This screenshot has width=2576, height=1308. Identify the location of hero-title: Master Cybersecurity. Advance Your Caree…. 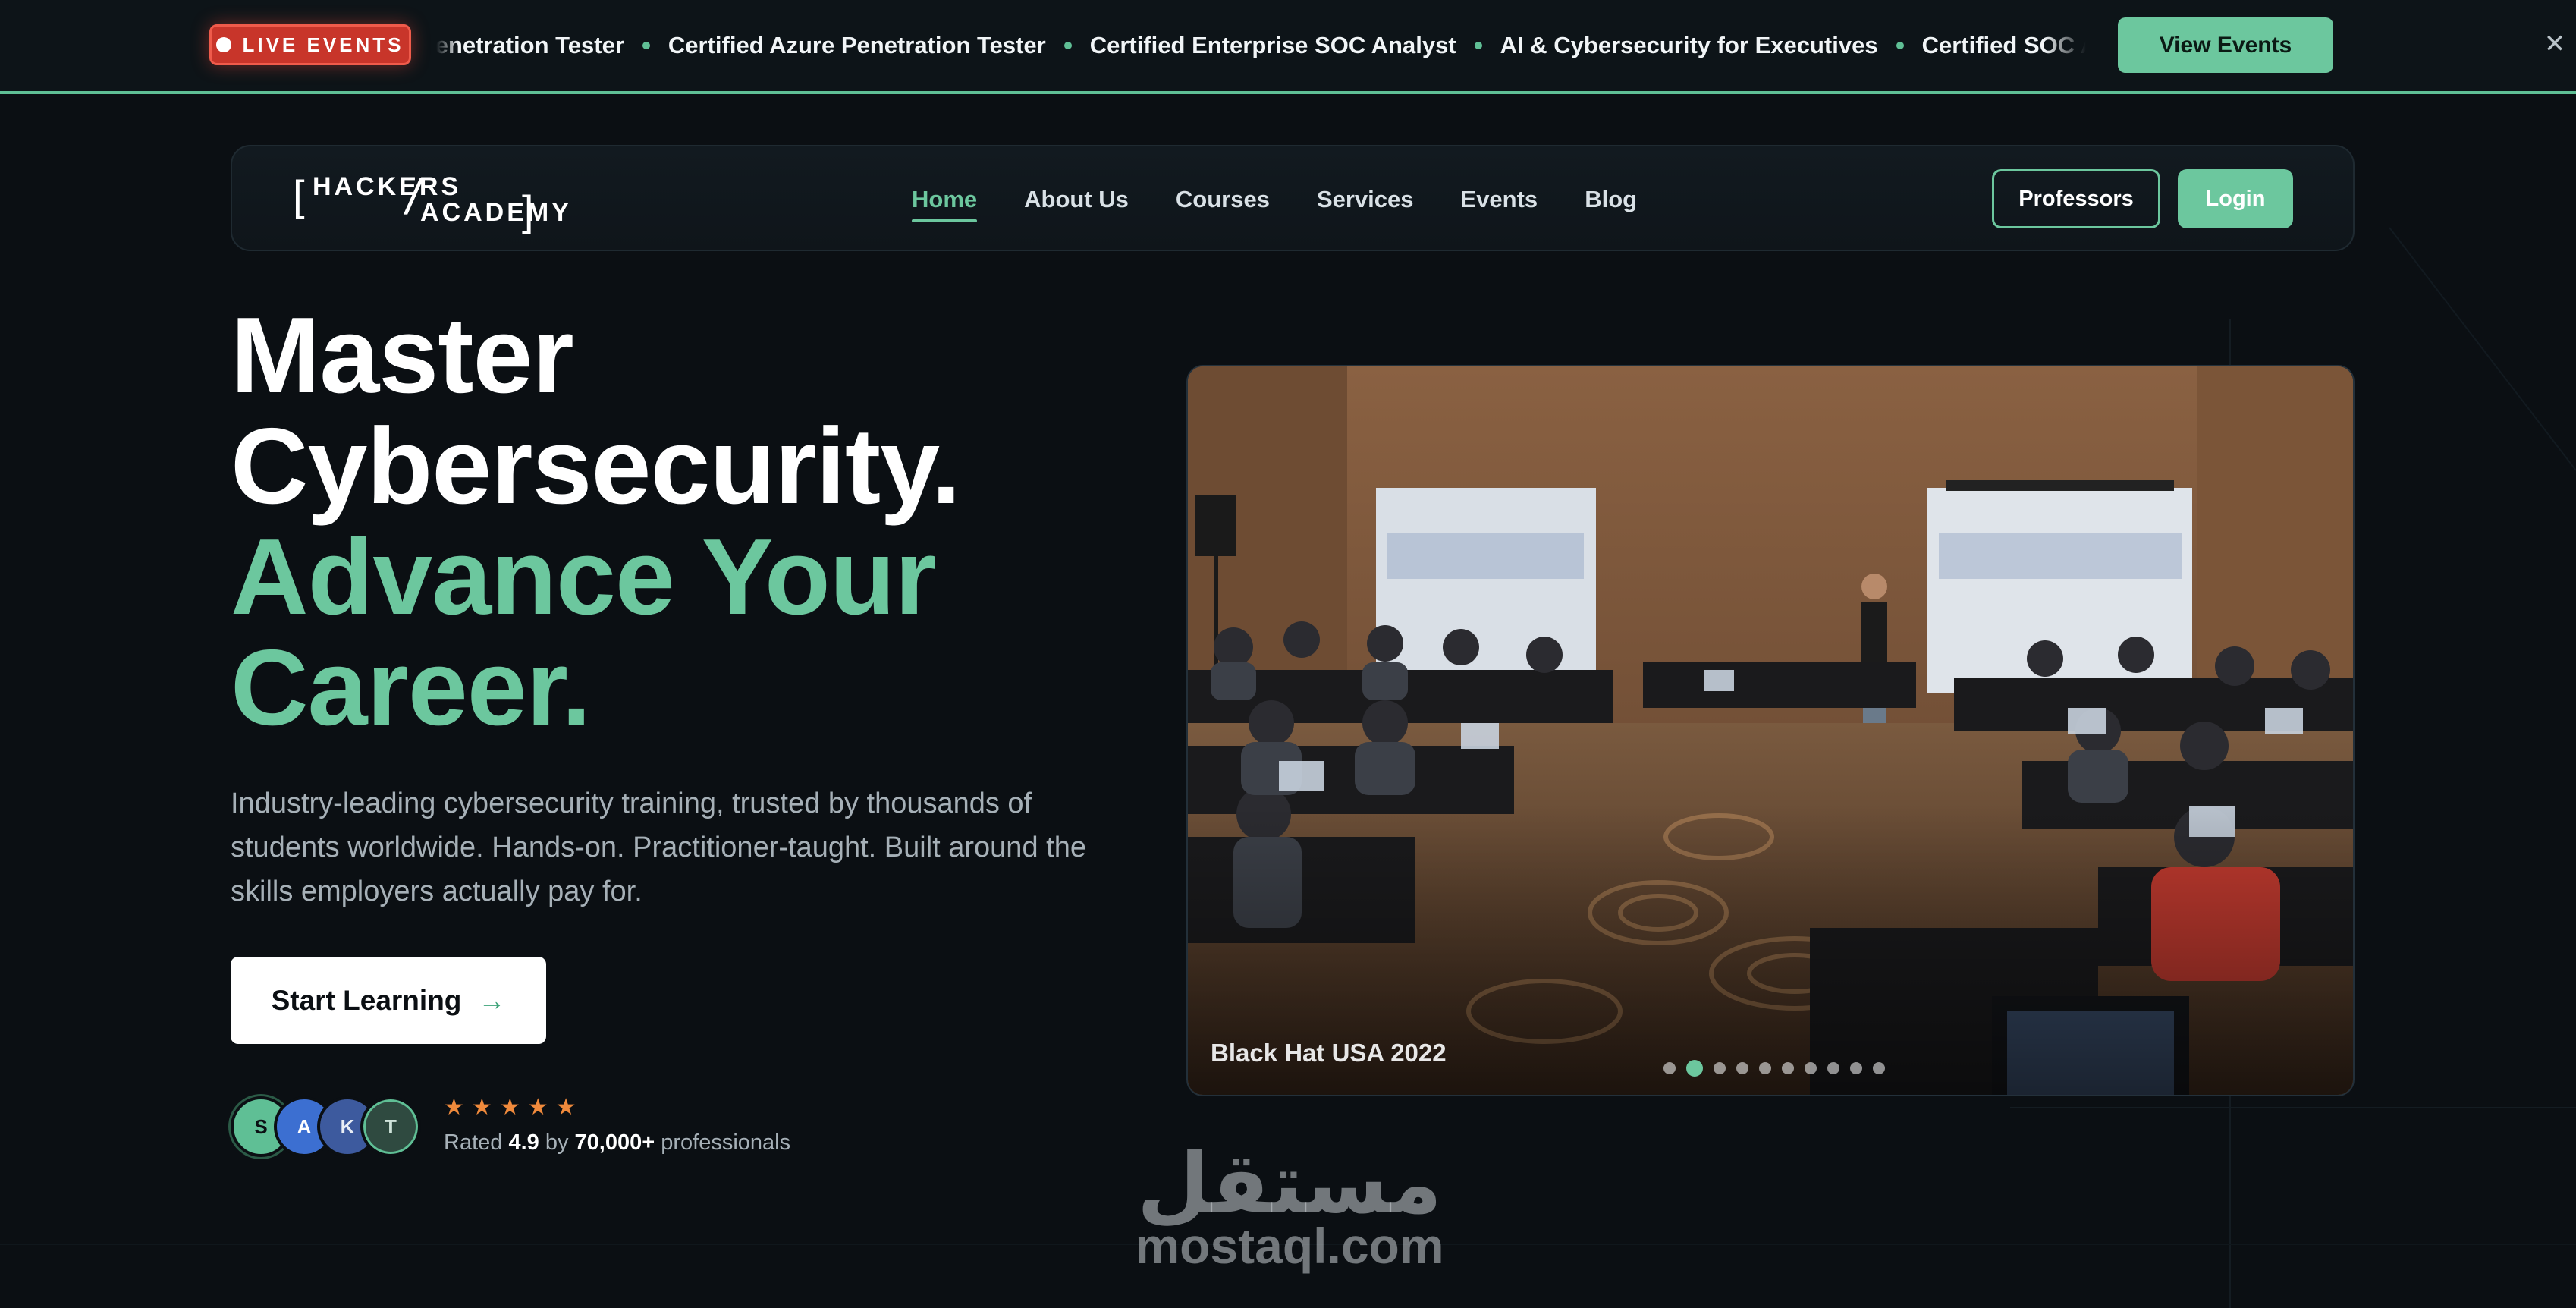
(705, 522).